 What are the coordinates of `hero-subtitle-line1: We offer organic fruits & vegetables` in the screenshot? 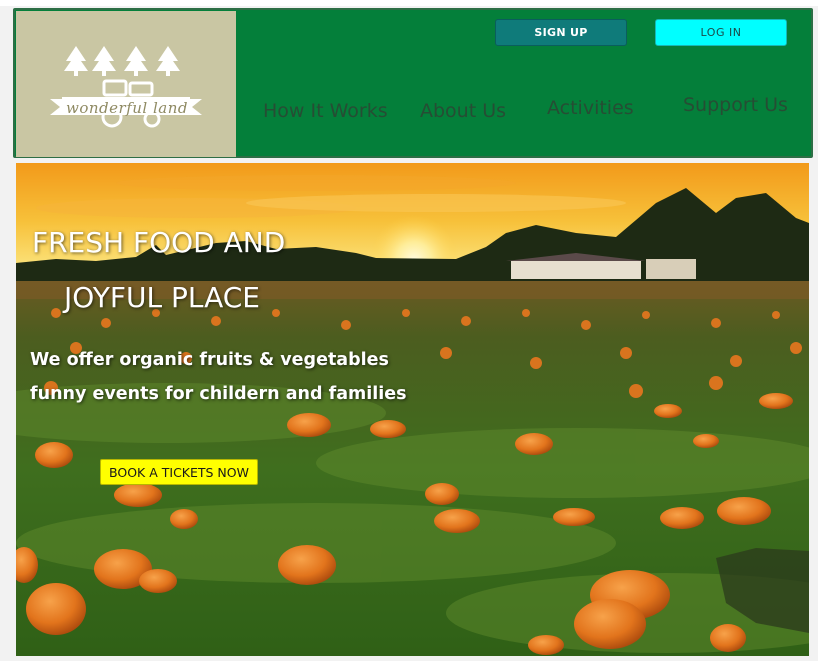 It's located at (209, 360).